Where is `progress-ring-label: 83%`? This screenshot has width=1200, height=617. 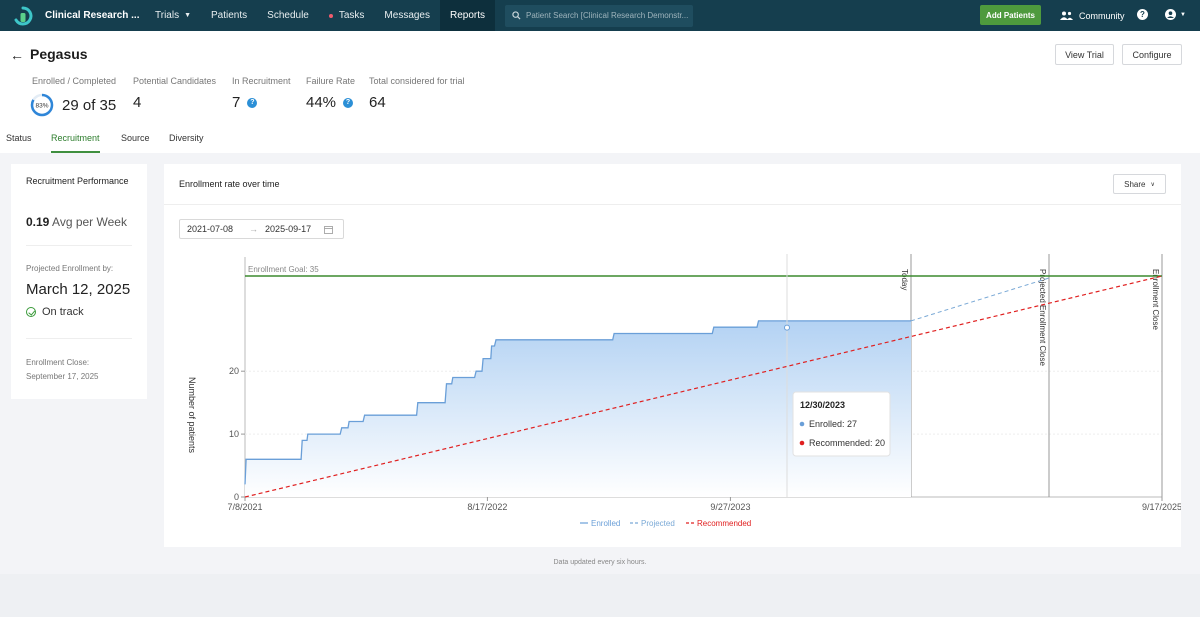
progress-ring-label: 83% is located at coordinates (41, 106).